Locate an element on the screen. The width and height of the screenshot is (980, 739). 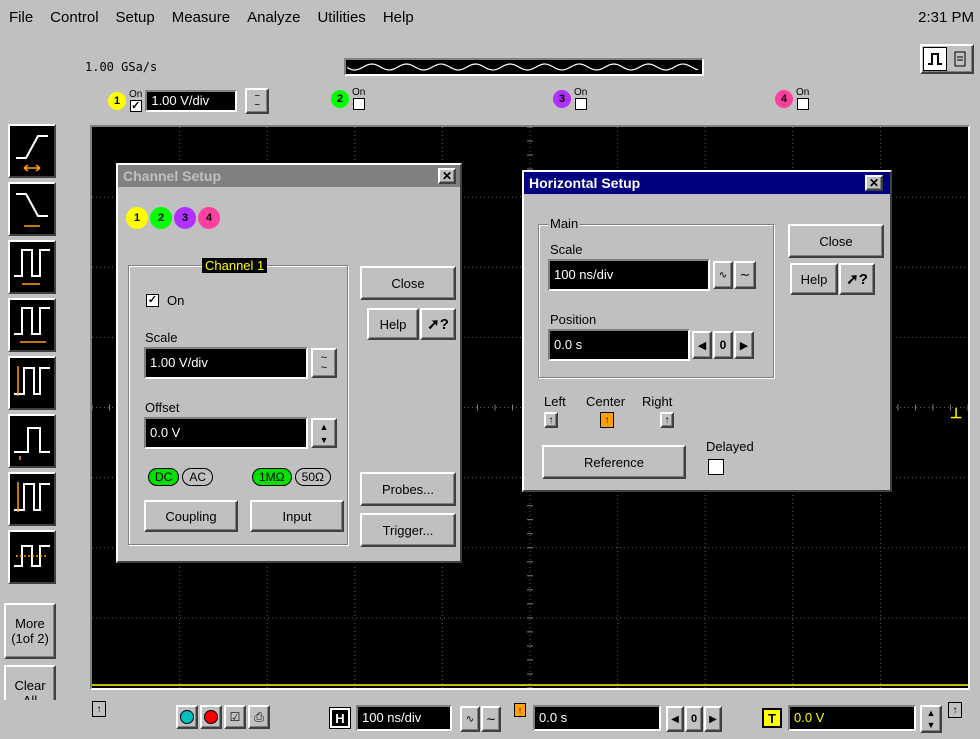
menu-file: File is located at coordinates (20, 17).